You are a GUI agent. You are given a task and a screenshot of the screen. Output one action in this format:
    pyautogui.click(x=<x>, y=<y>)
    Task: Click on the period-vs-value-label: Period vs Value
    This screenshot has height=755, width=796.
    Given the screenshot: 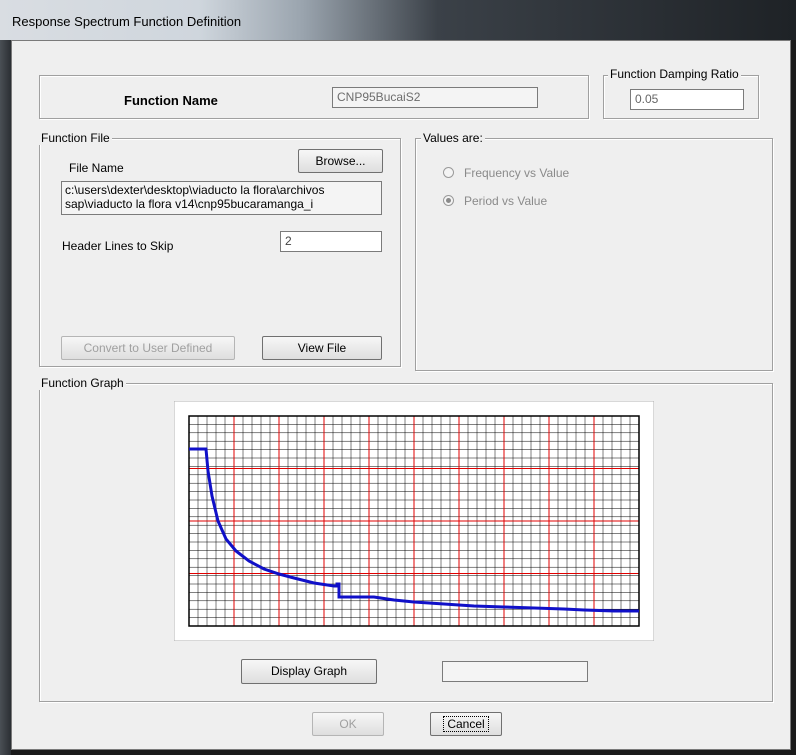 What is the action you would take?
    pyautogui.click(x=506, y=201)
    